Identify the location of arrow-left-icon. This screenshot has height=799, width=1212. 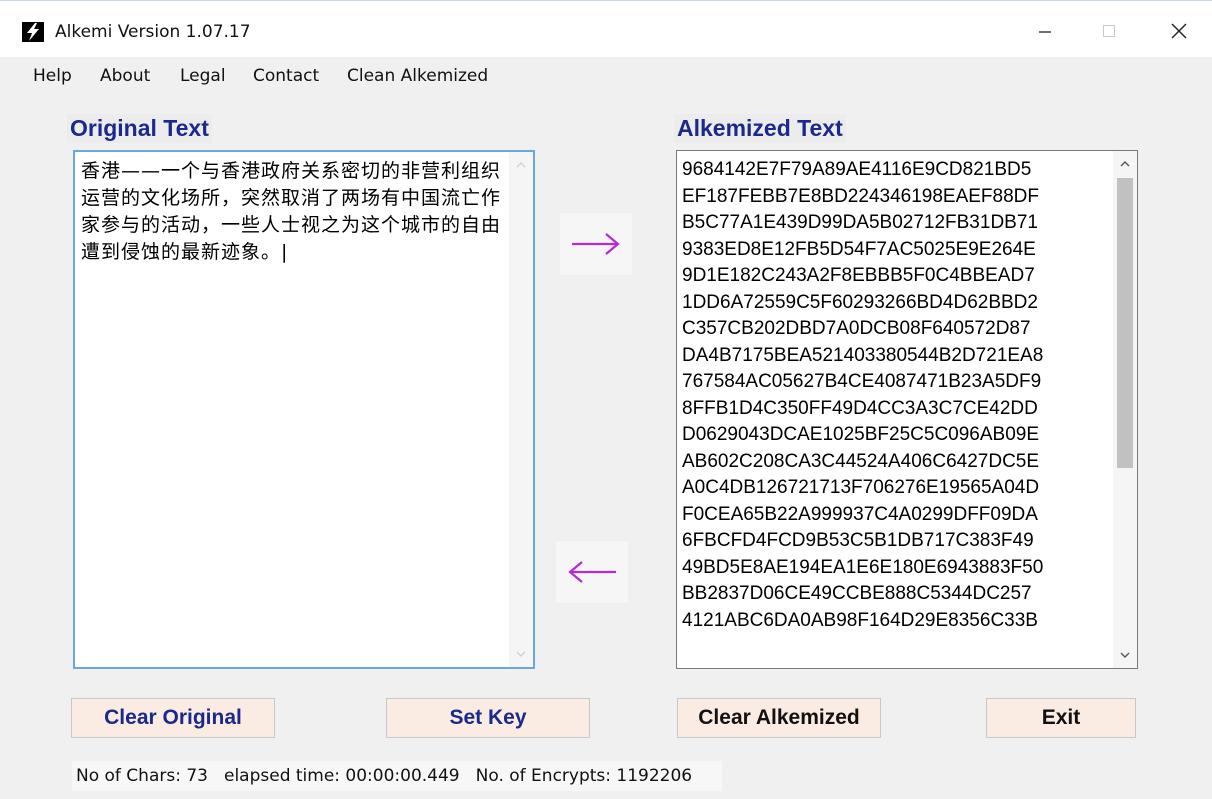
(592, 572).